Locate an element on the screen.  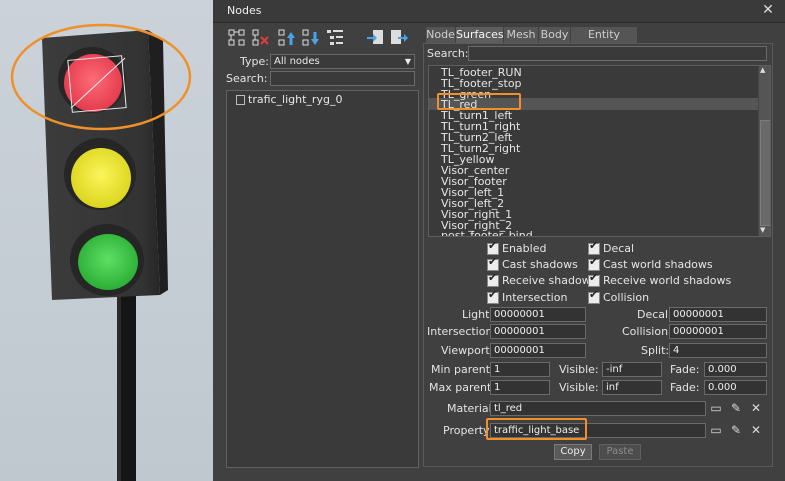
light-mask-field: 00000001 is located at coordinates (538, 314).